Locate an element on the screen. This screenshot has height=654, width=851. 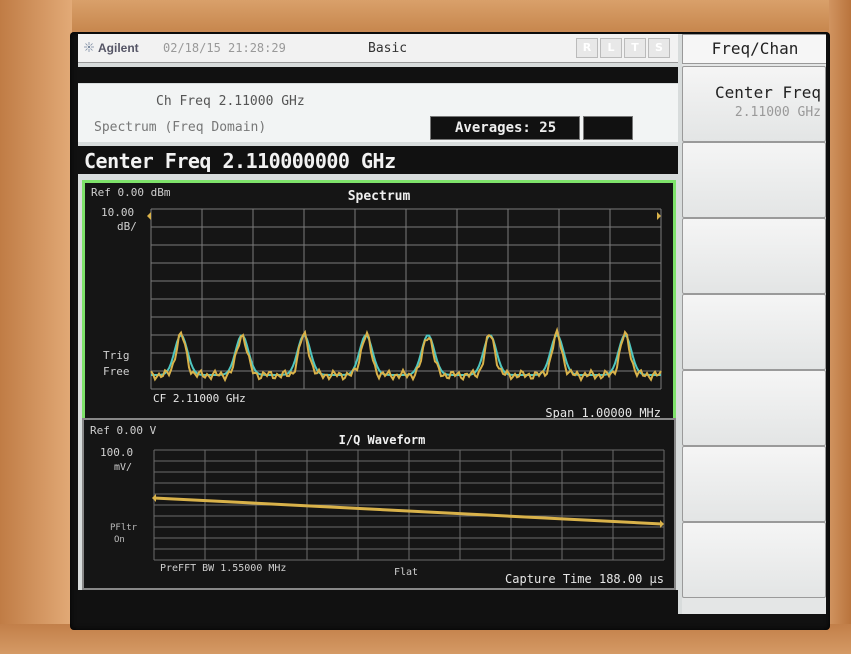
indicator-trigger: T is located at coordinates (635, 48).